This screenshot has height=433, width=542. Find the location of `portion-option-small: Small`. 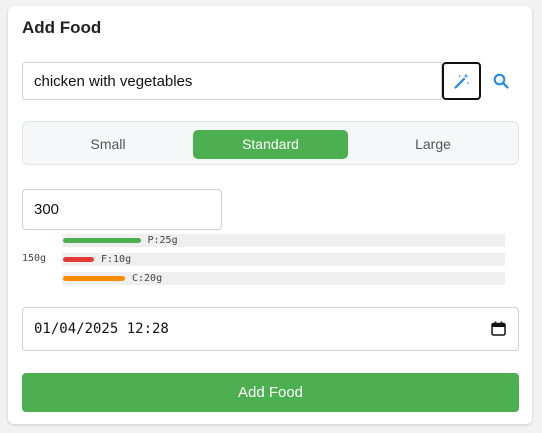

portion-option-small: Small is located at coordinates (108, 144).